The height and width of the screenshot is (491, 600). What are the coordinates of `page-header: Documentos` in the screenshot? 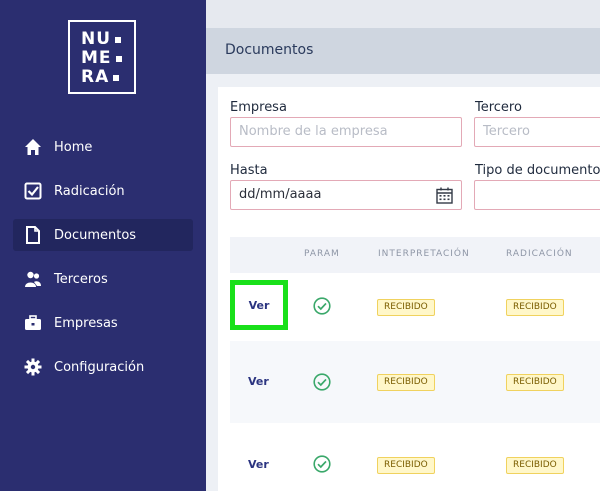 It's located at (403, 51).